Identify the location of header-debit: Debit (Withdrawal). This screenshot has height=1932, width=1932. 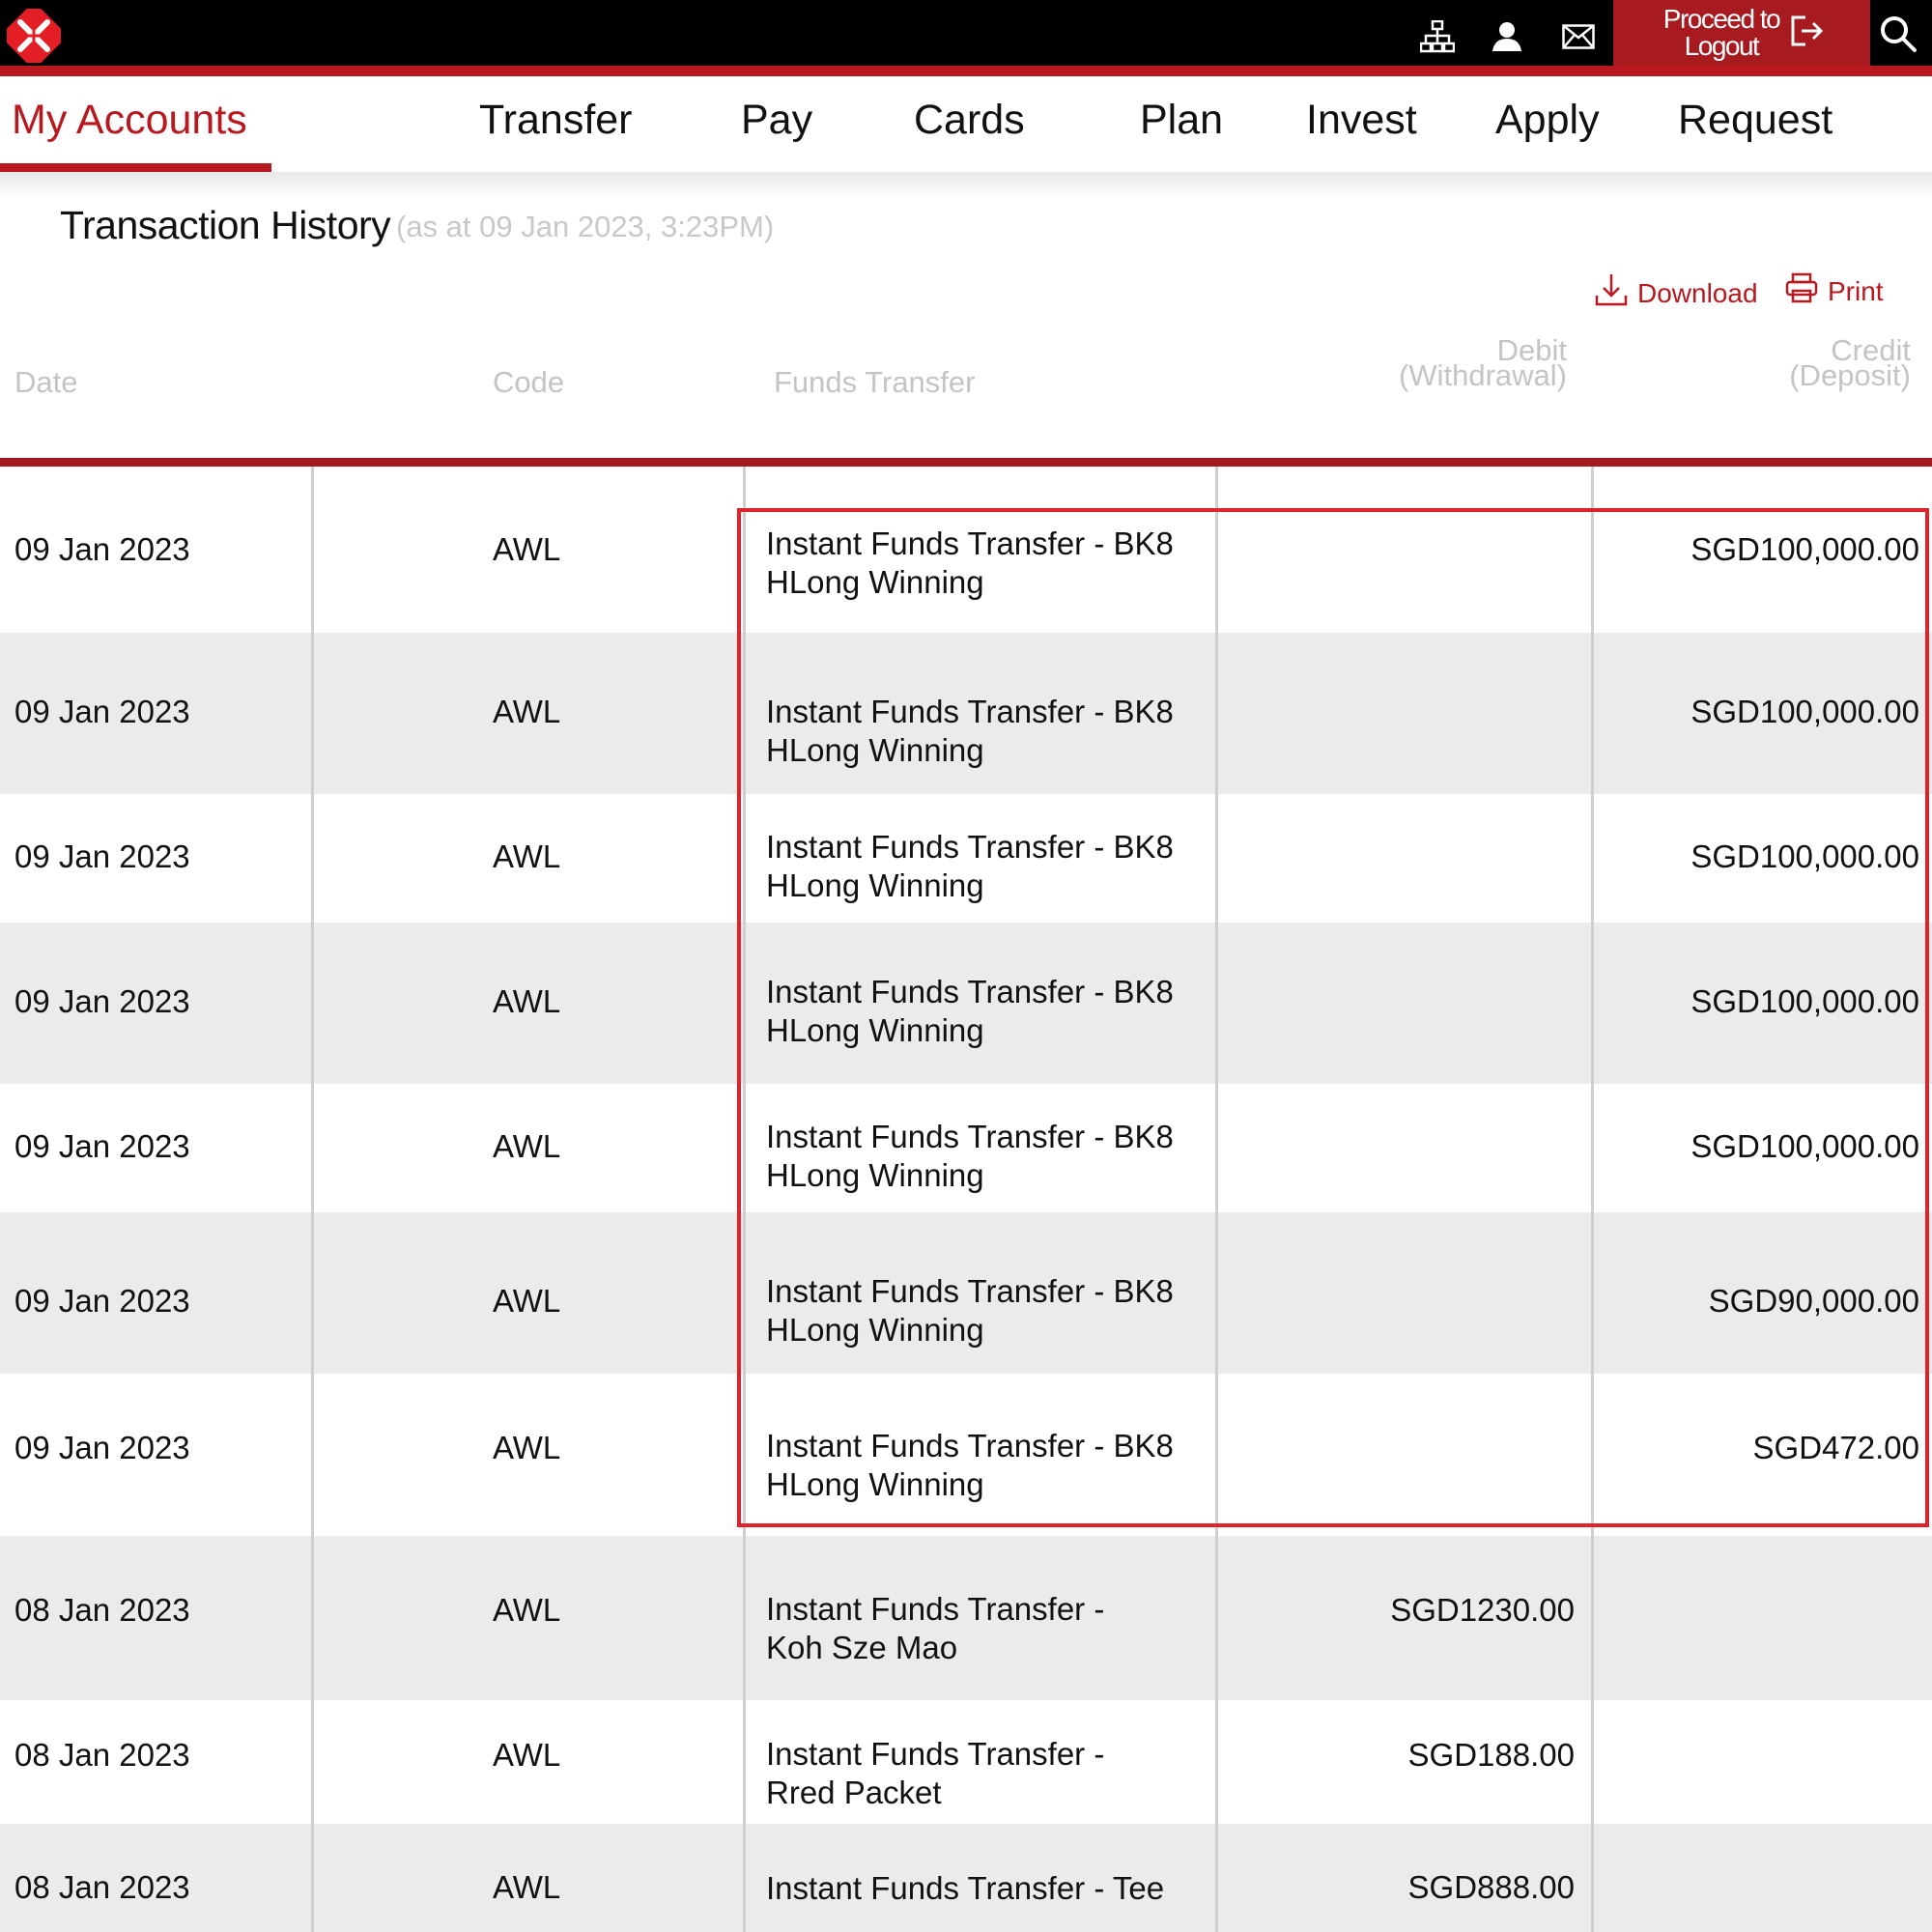
(1483, 362).